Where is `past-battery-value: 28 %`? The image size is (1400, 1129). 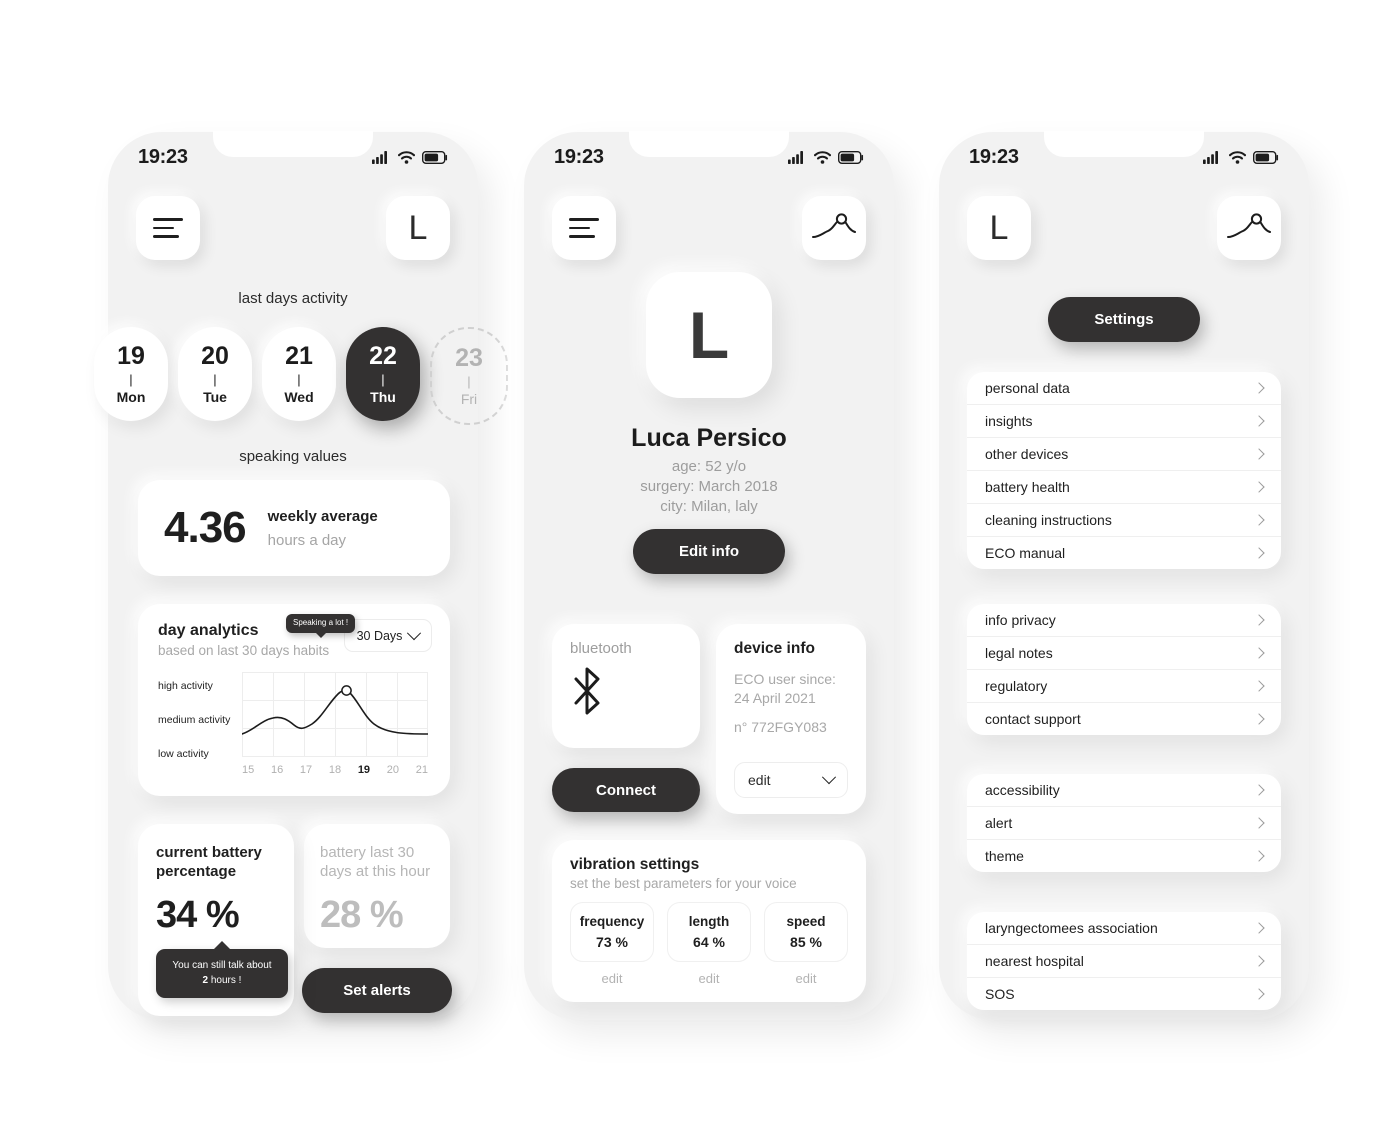
past-battery-value: 28 % is located at coordinates (362, 914).